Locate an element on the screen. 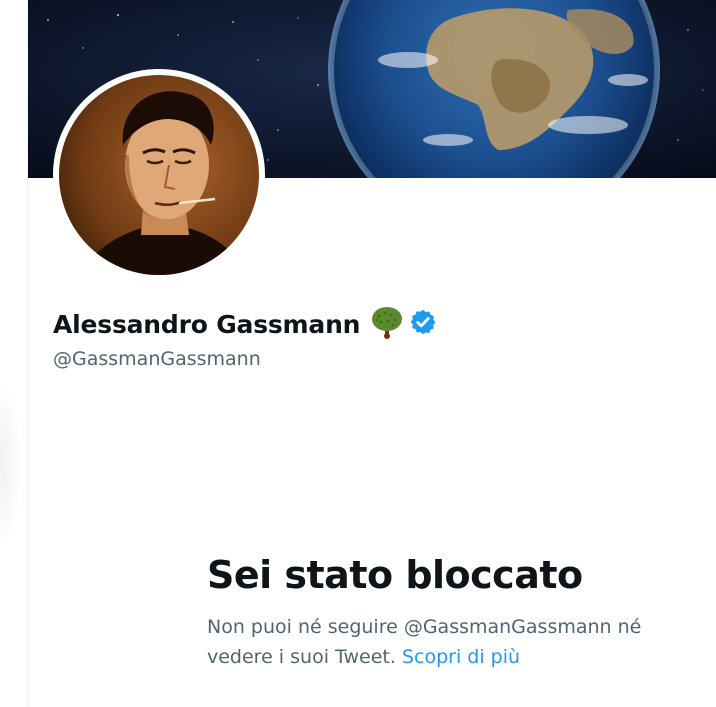  learn-more-link: Scopri di più is located at coordinates (461, 657).